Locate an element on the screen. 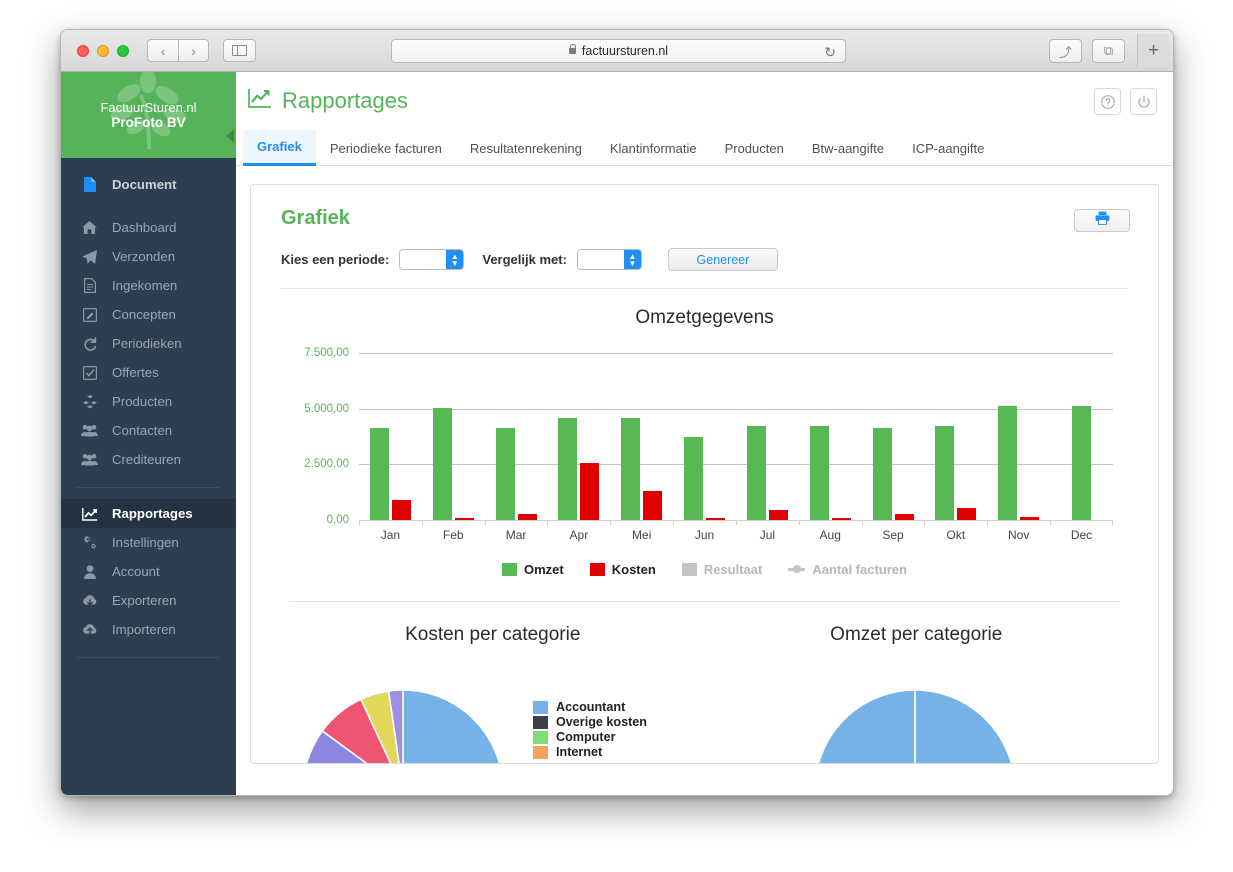 Image resolution: width=1233 pixels, height=872 pixels. x-axis-label: Feb is located at coordinates (453, 535).